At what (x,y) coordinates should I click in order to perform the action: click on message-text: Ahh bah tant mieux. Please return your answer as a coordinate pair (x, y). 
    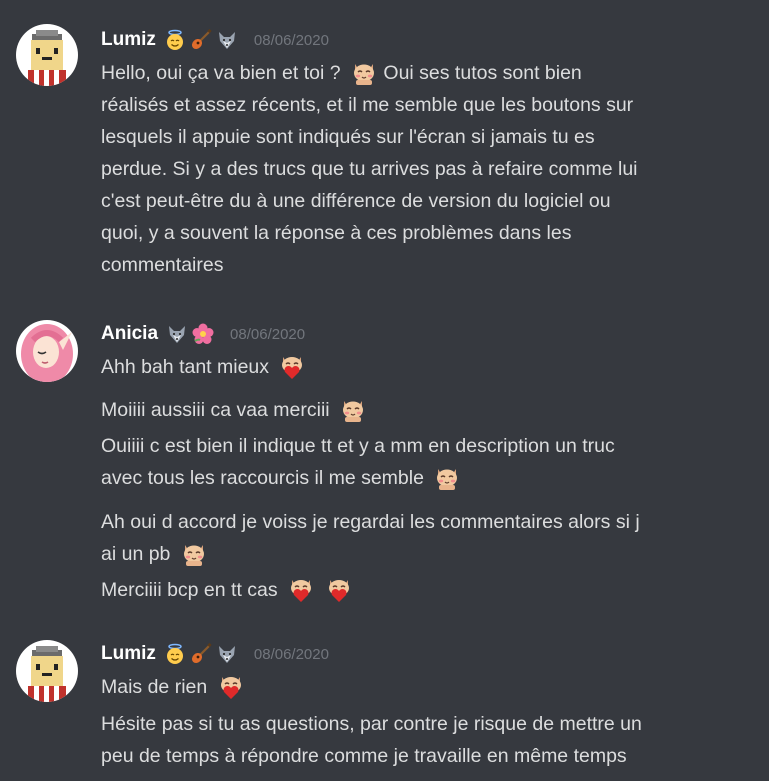
    Looking at the image, I should click on (421, 367).